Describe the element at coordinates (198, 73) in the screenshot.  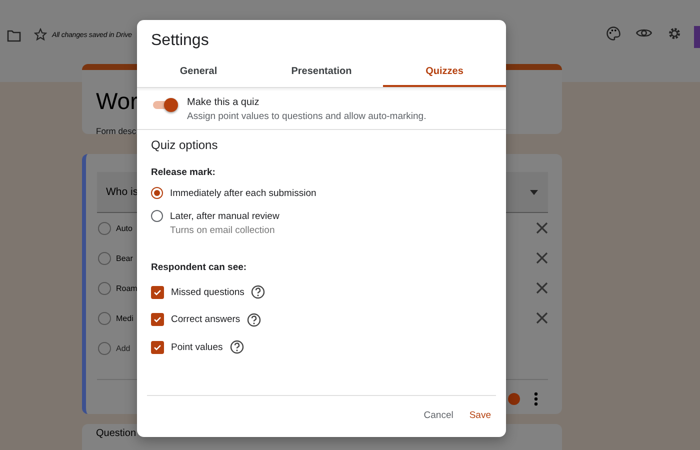
I see `tab: General` at that location.